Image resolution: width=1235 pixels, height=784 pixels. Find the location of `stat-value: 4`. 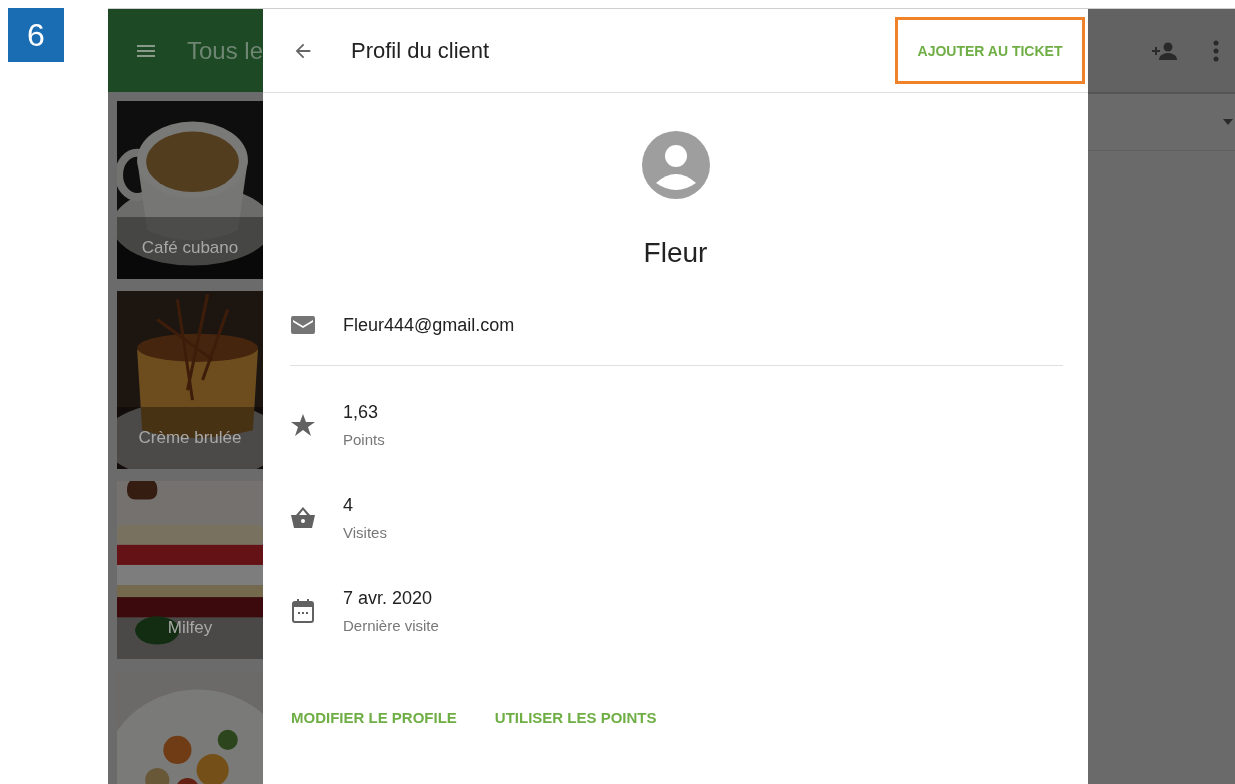

stat-value: 4 is located at coordinates (348, 505).